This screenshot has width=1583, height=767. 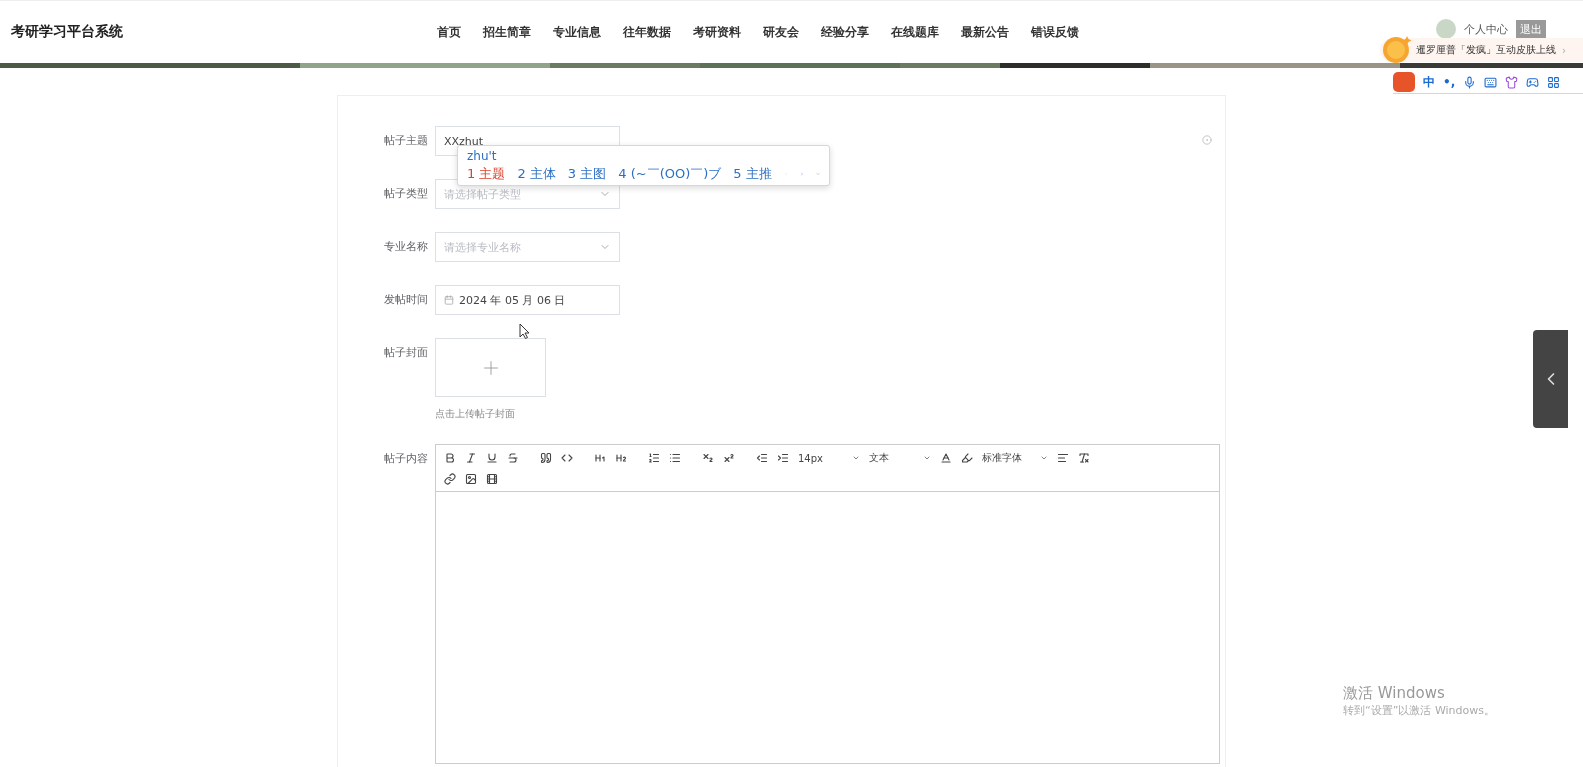 I want to click on align-icon, so click(x=1063, y=458).